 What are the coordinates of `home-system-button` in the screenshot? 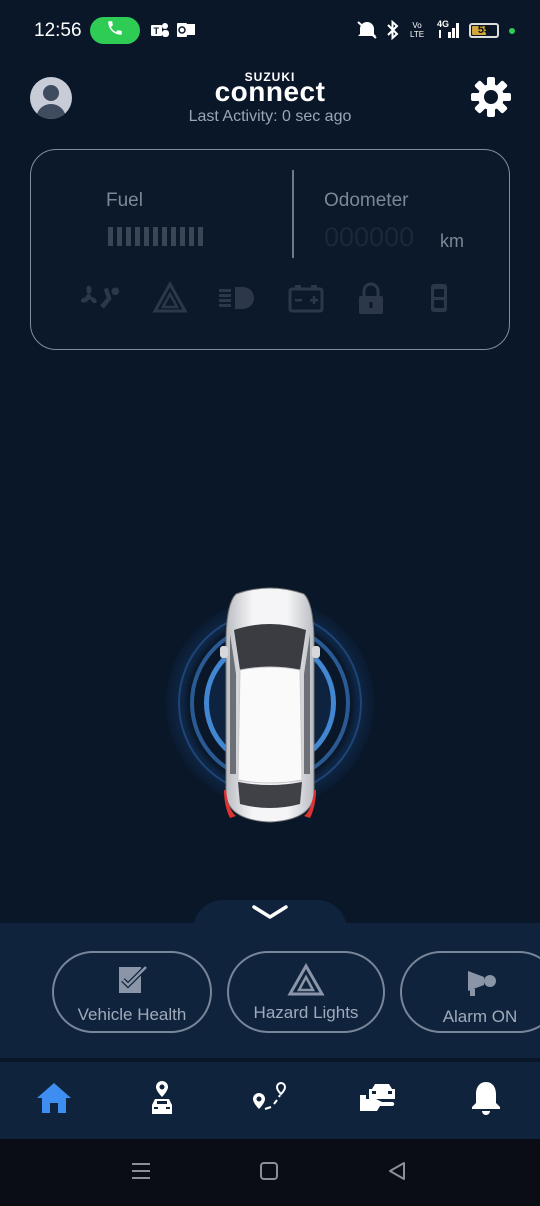 It's located at (269, 1173).